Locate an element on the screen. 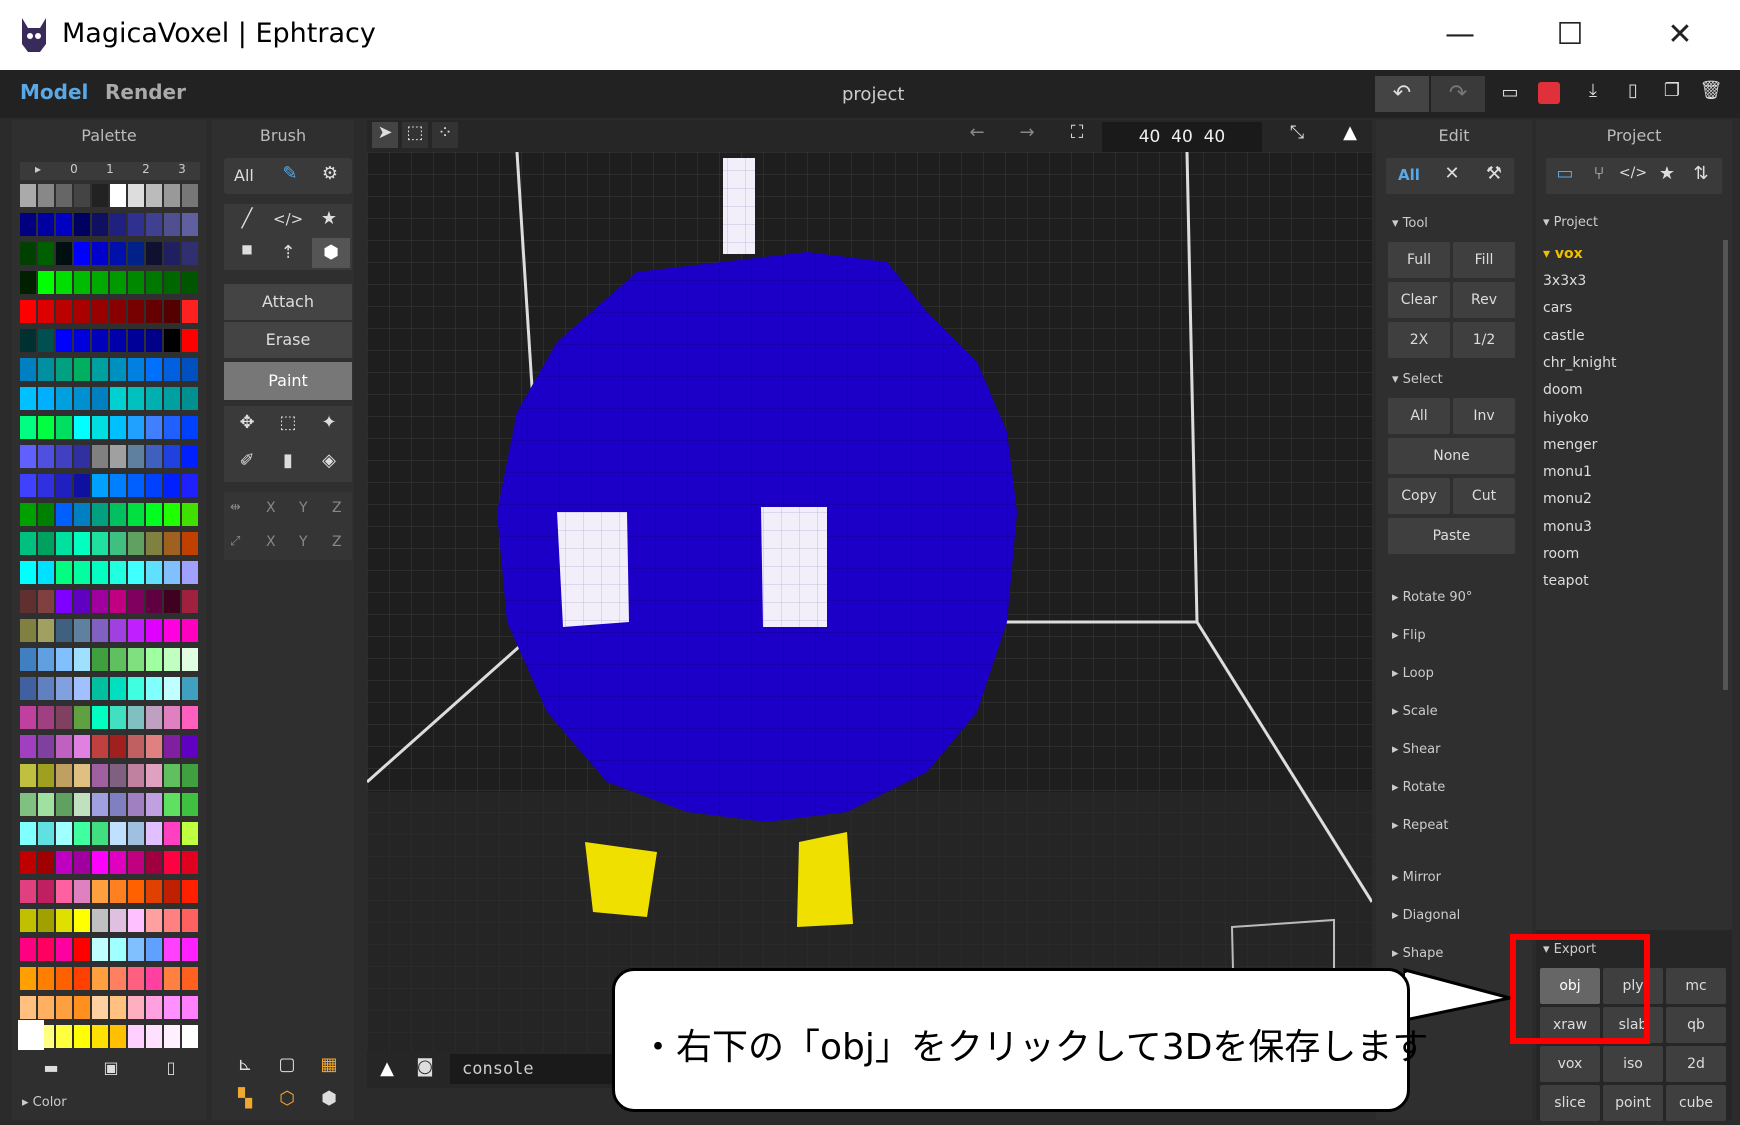 Image resolution: width=1740 pixels, height=1125 pixels. palette-col-0: 0 is located at coordinates (74, 171).